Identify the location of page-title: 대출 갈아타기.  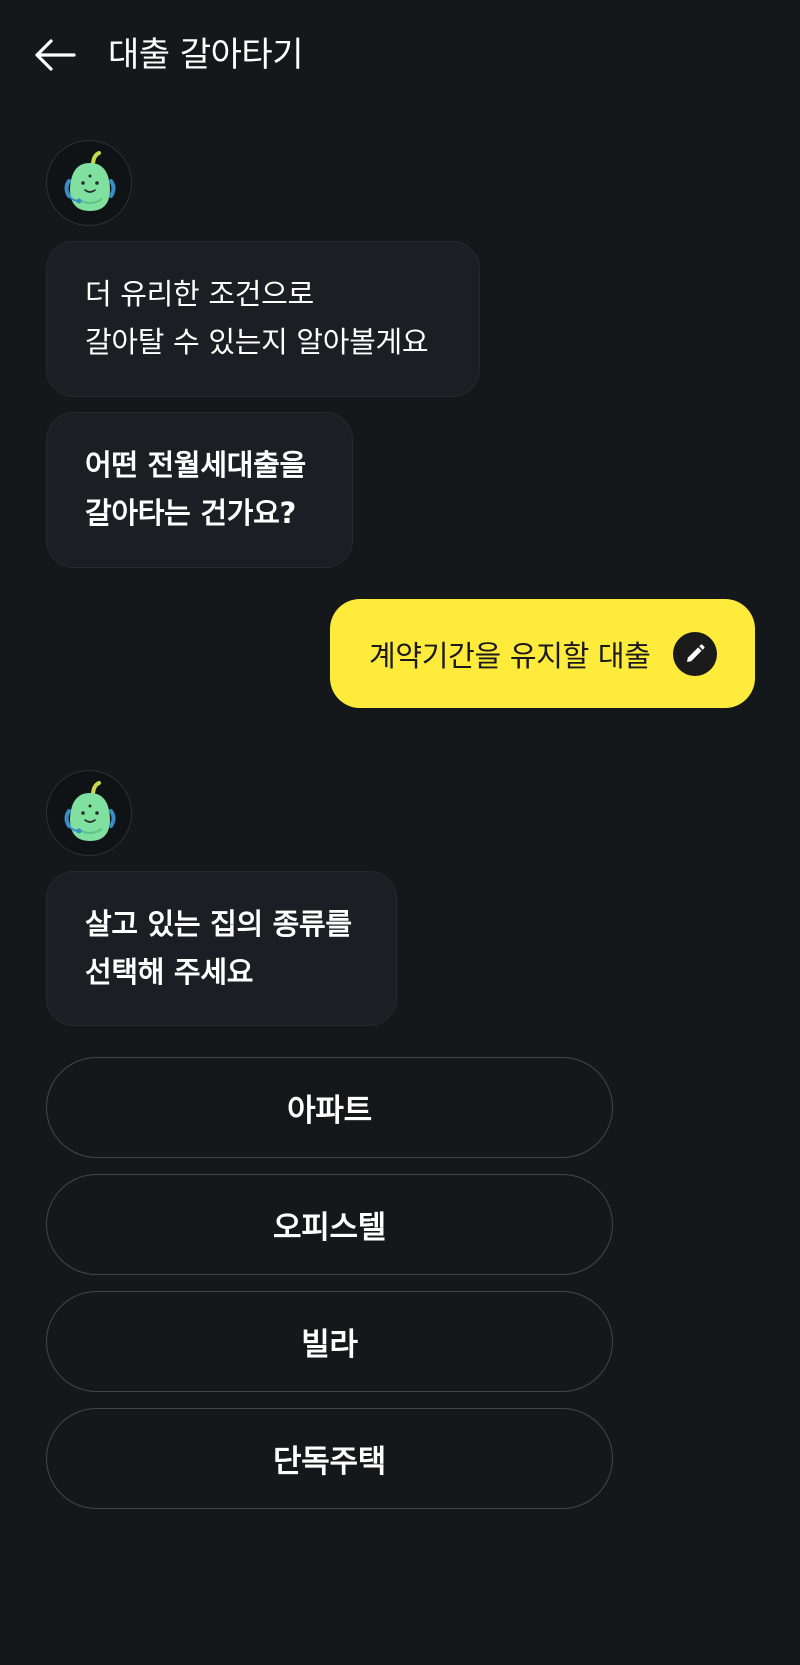
(206, 55).